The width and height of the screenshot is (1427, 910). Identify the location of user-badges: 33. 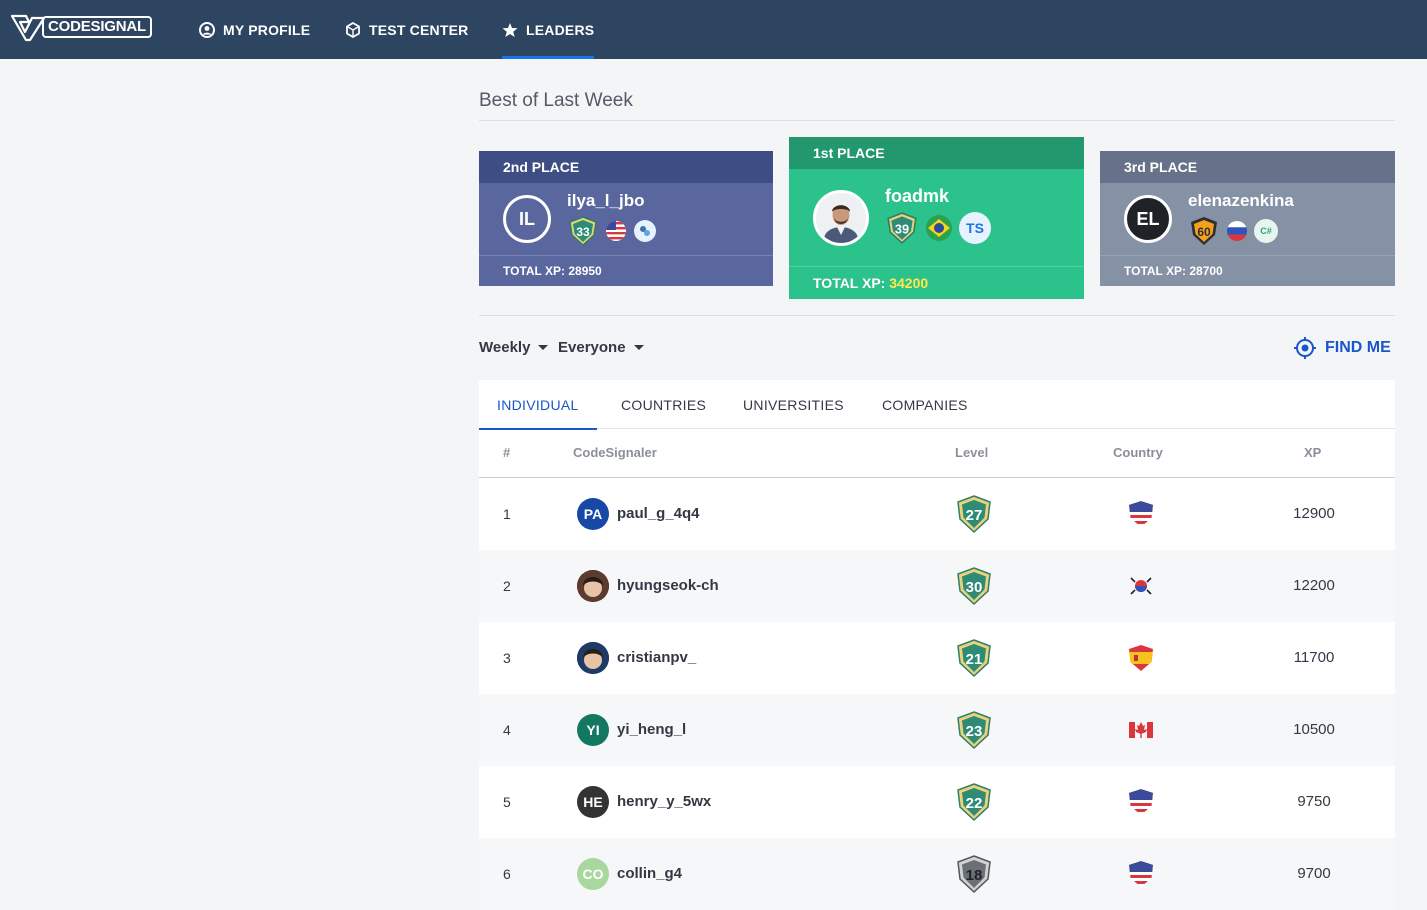
(612, 231).